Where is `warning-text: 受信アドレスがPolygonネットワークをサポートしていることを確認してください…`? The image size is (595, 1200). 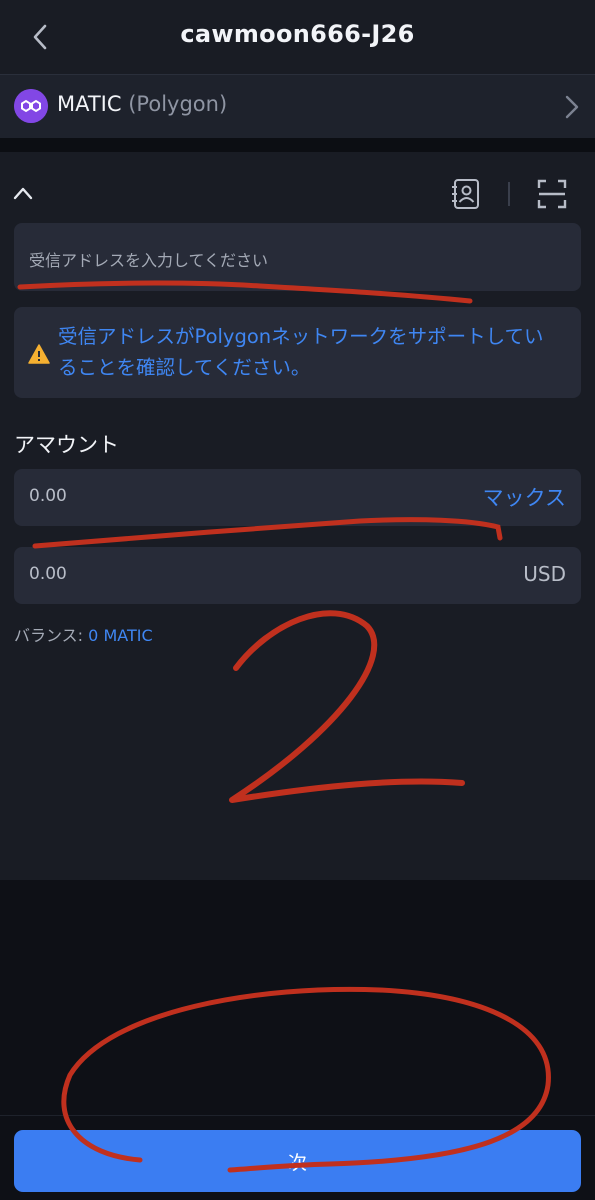
warning-text: 受信アドレスがPolygonネットワークをサポートしていることを確認してください… is located at coordinates (301, 352).